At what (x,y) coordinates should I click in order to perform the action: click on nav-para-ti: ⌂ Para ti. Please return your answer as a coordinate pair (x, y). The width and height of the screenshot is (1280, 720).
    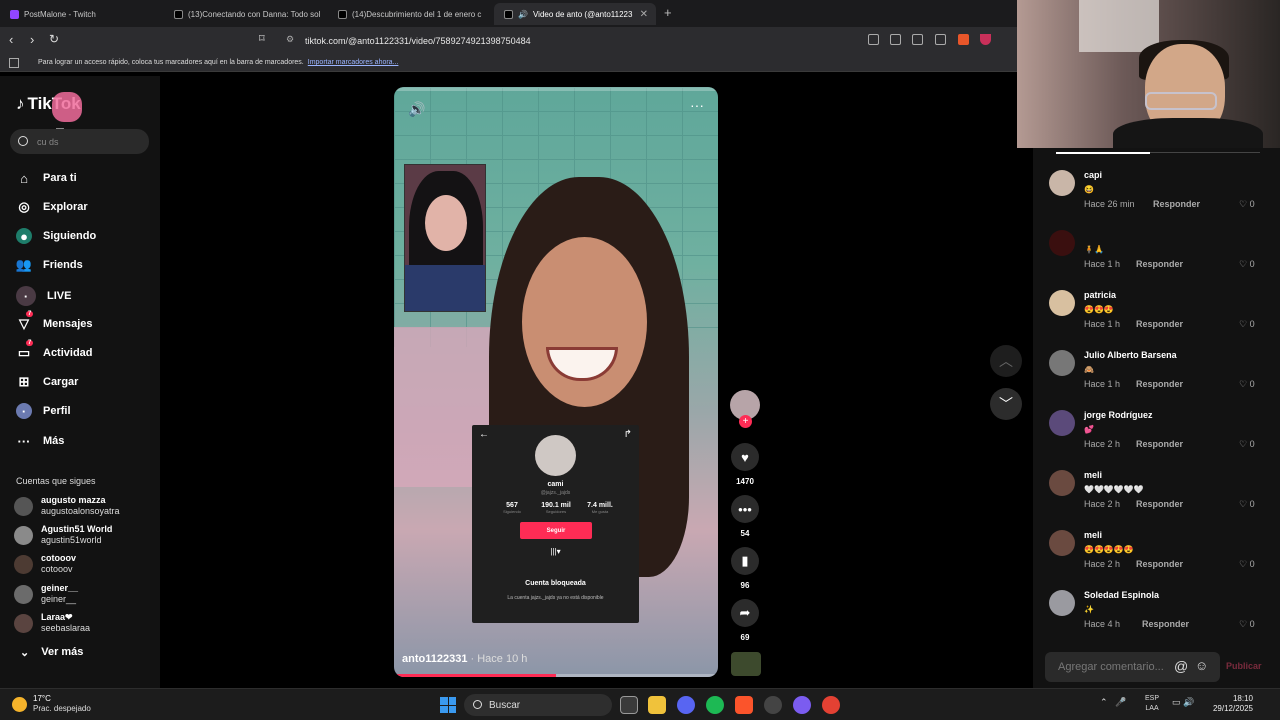
    Looking at the image, I should click on (46, 178).